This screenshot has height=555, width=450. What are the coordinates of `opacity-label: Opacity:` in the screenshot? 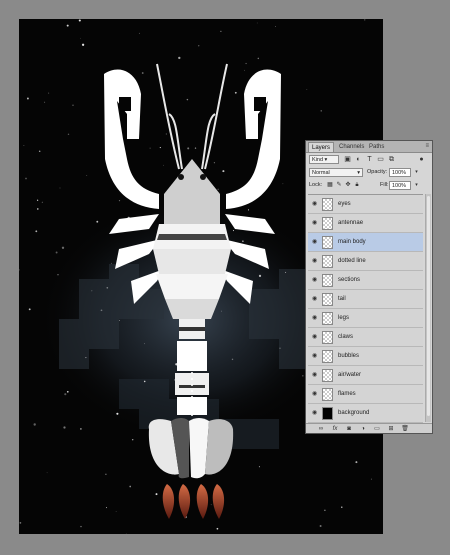 It's located at (377, 172).